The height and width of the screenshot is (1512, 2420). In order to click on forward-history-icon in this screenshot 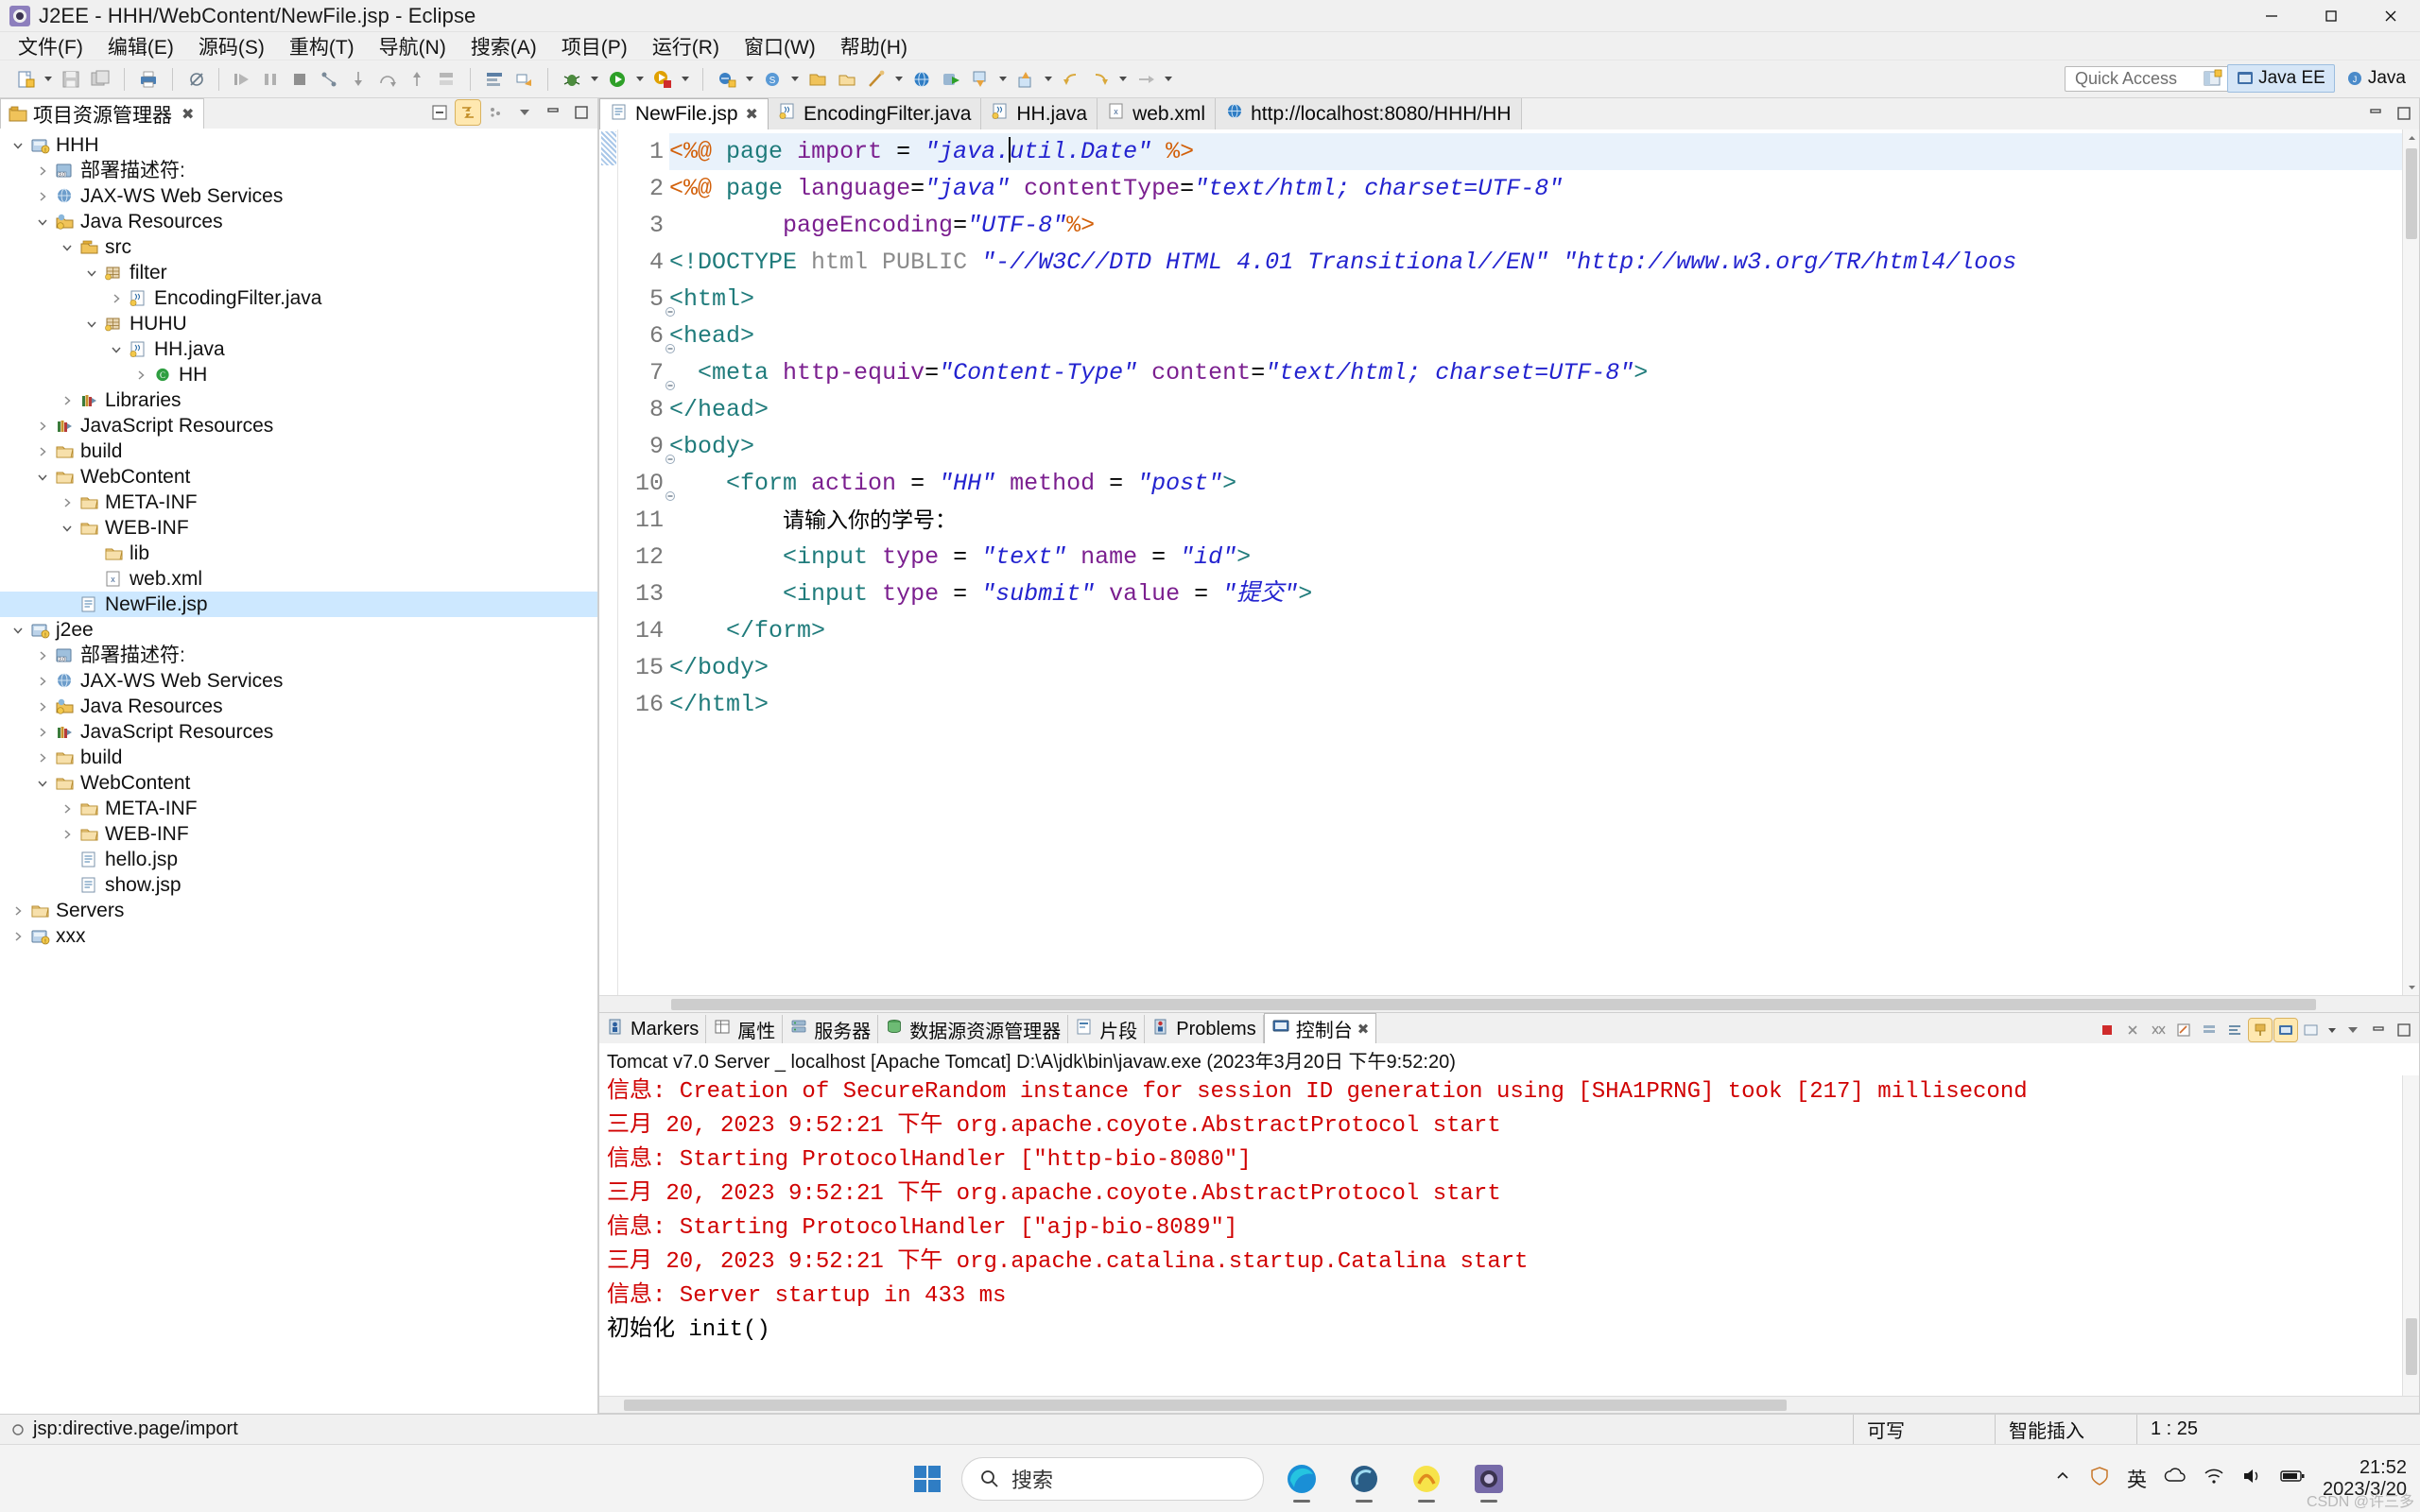, I will do `click(1100, 79)`.